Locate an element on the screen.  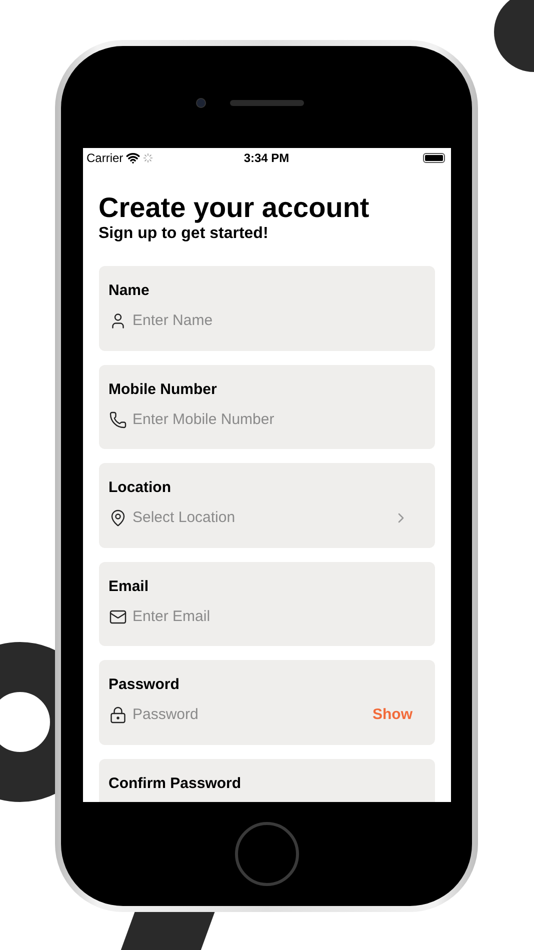
activity-spinner-icon is located at coordinates (148, 158).